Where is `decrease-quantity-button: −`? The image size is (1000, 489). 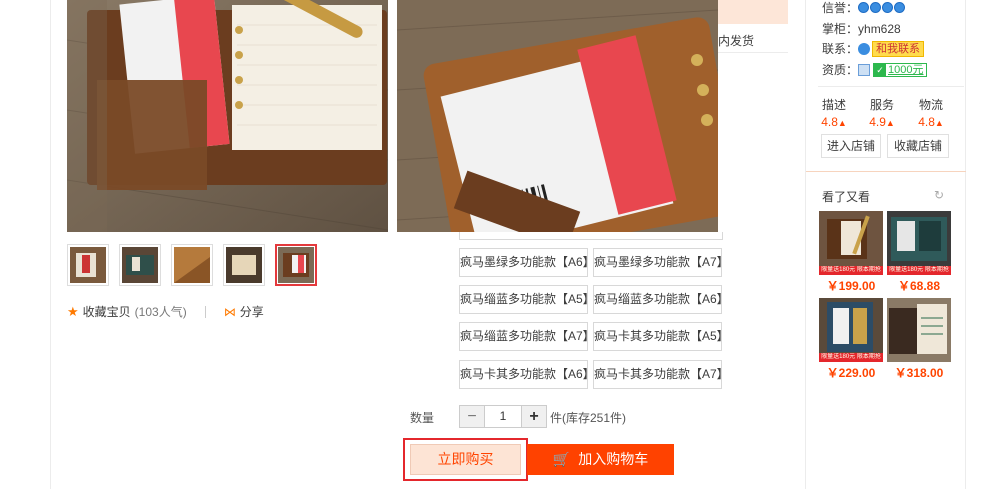 decrease-quantity-button: − is located at coordinates (472, 416).